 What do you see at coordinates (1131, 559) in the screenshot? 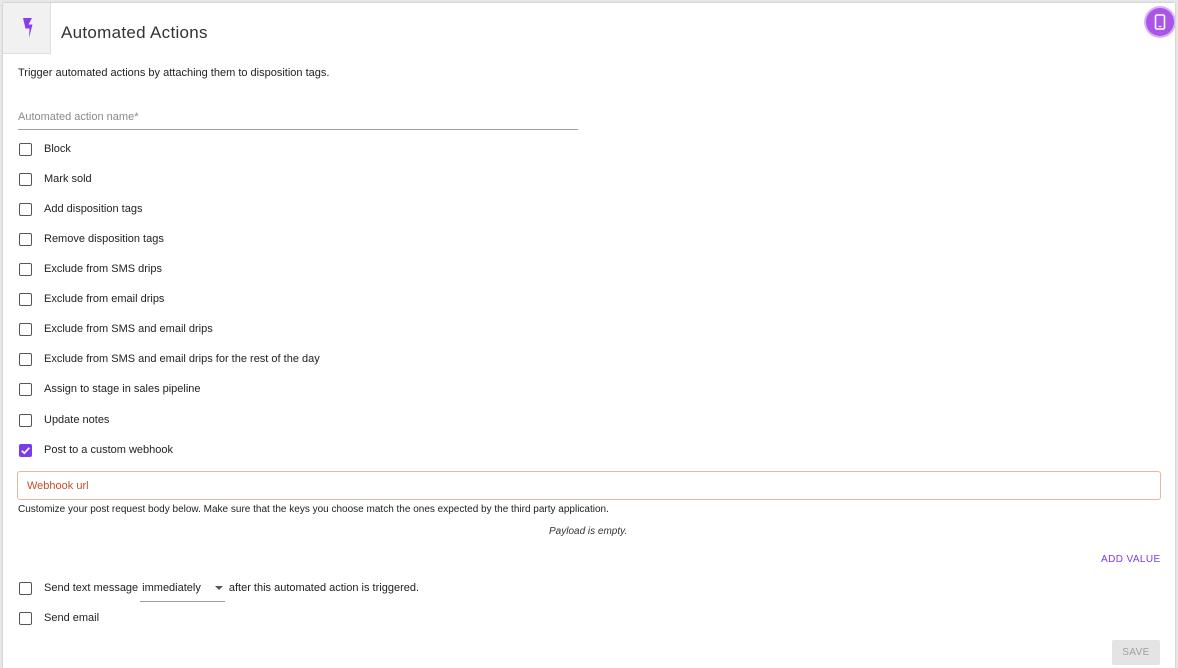
I see `add-value-button: ADD VALUE` at bounding box center [1131, 559].